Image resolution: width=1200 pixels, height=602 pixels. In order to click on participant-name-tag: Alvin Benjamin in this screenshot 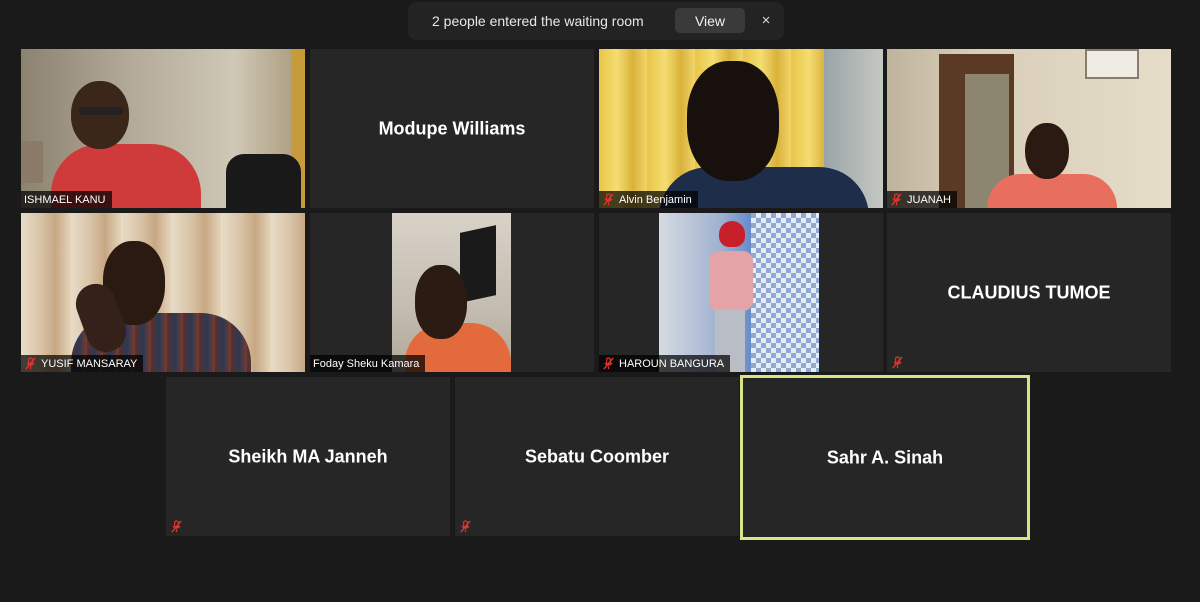, I will do `click(648, 199)`.